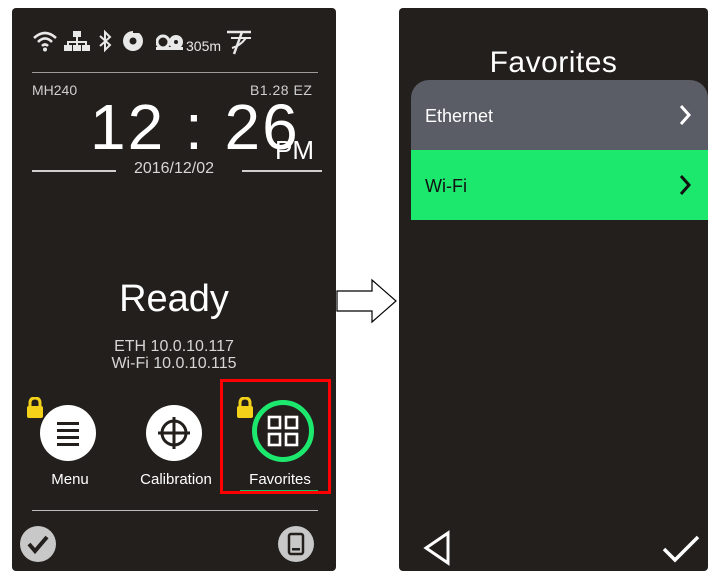  What do you see at coordinates (239, 42) in the screenshot?
I see `tsc-logo-icon` at bounding box center [239, 42].